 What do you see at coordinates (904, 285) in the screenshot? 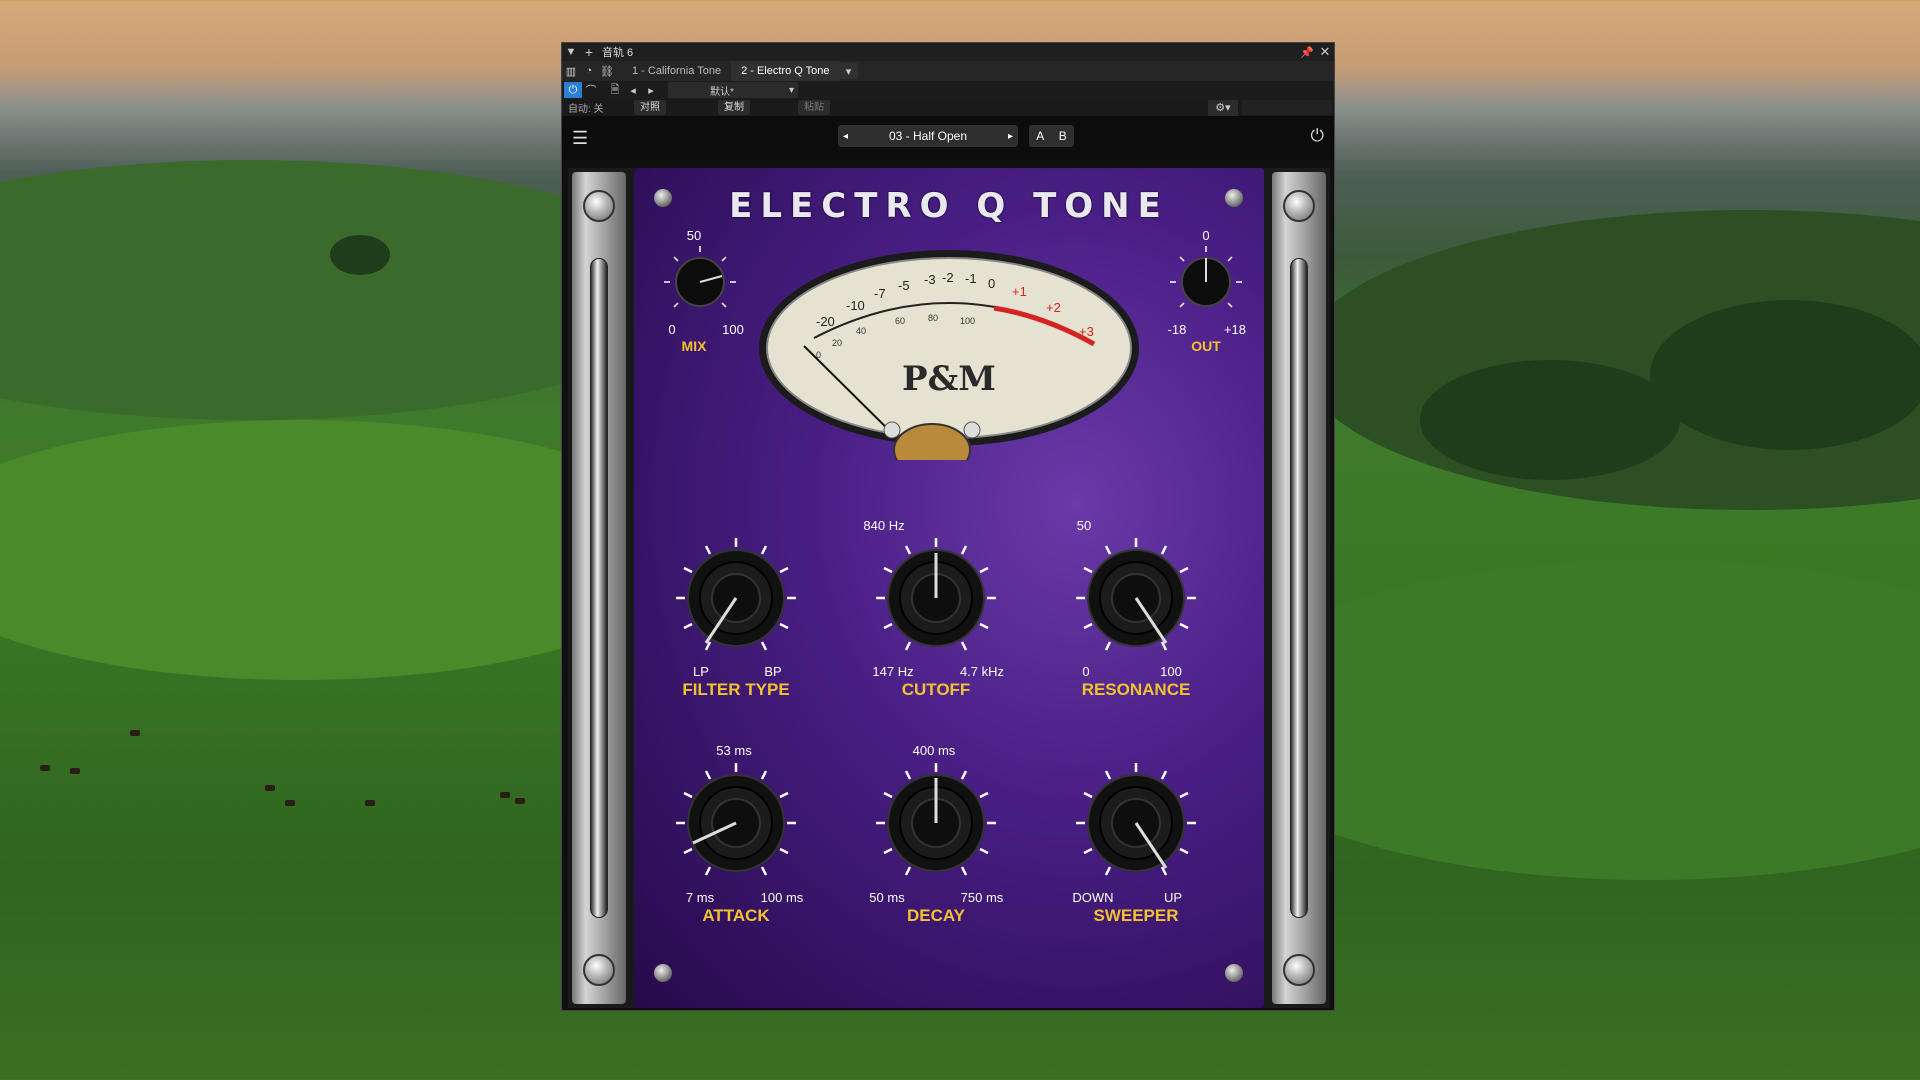
I see `meter-tick-label: -5` at bounding box center [904, 285].